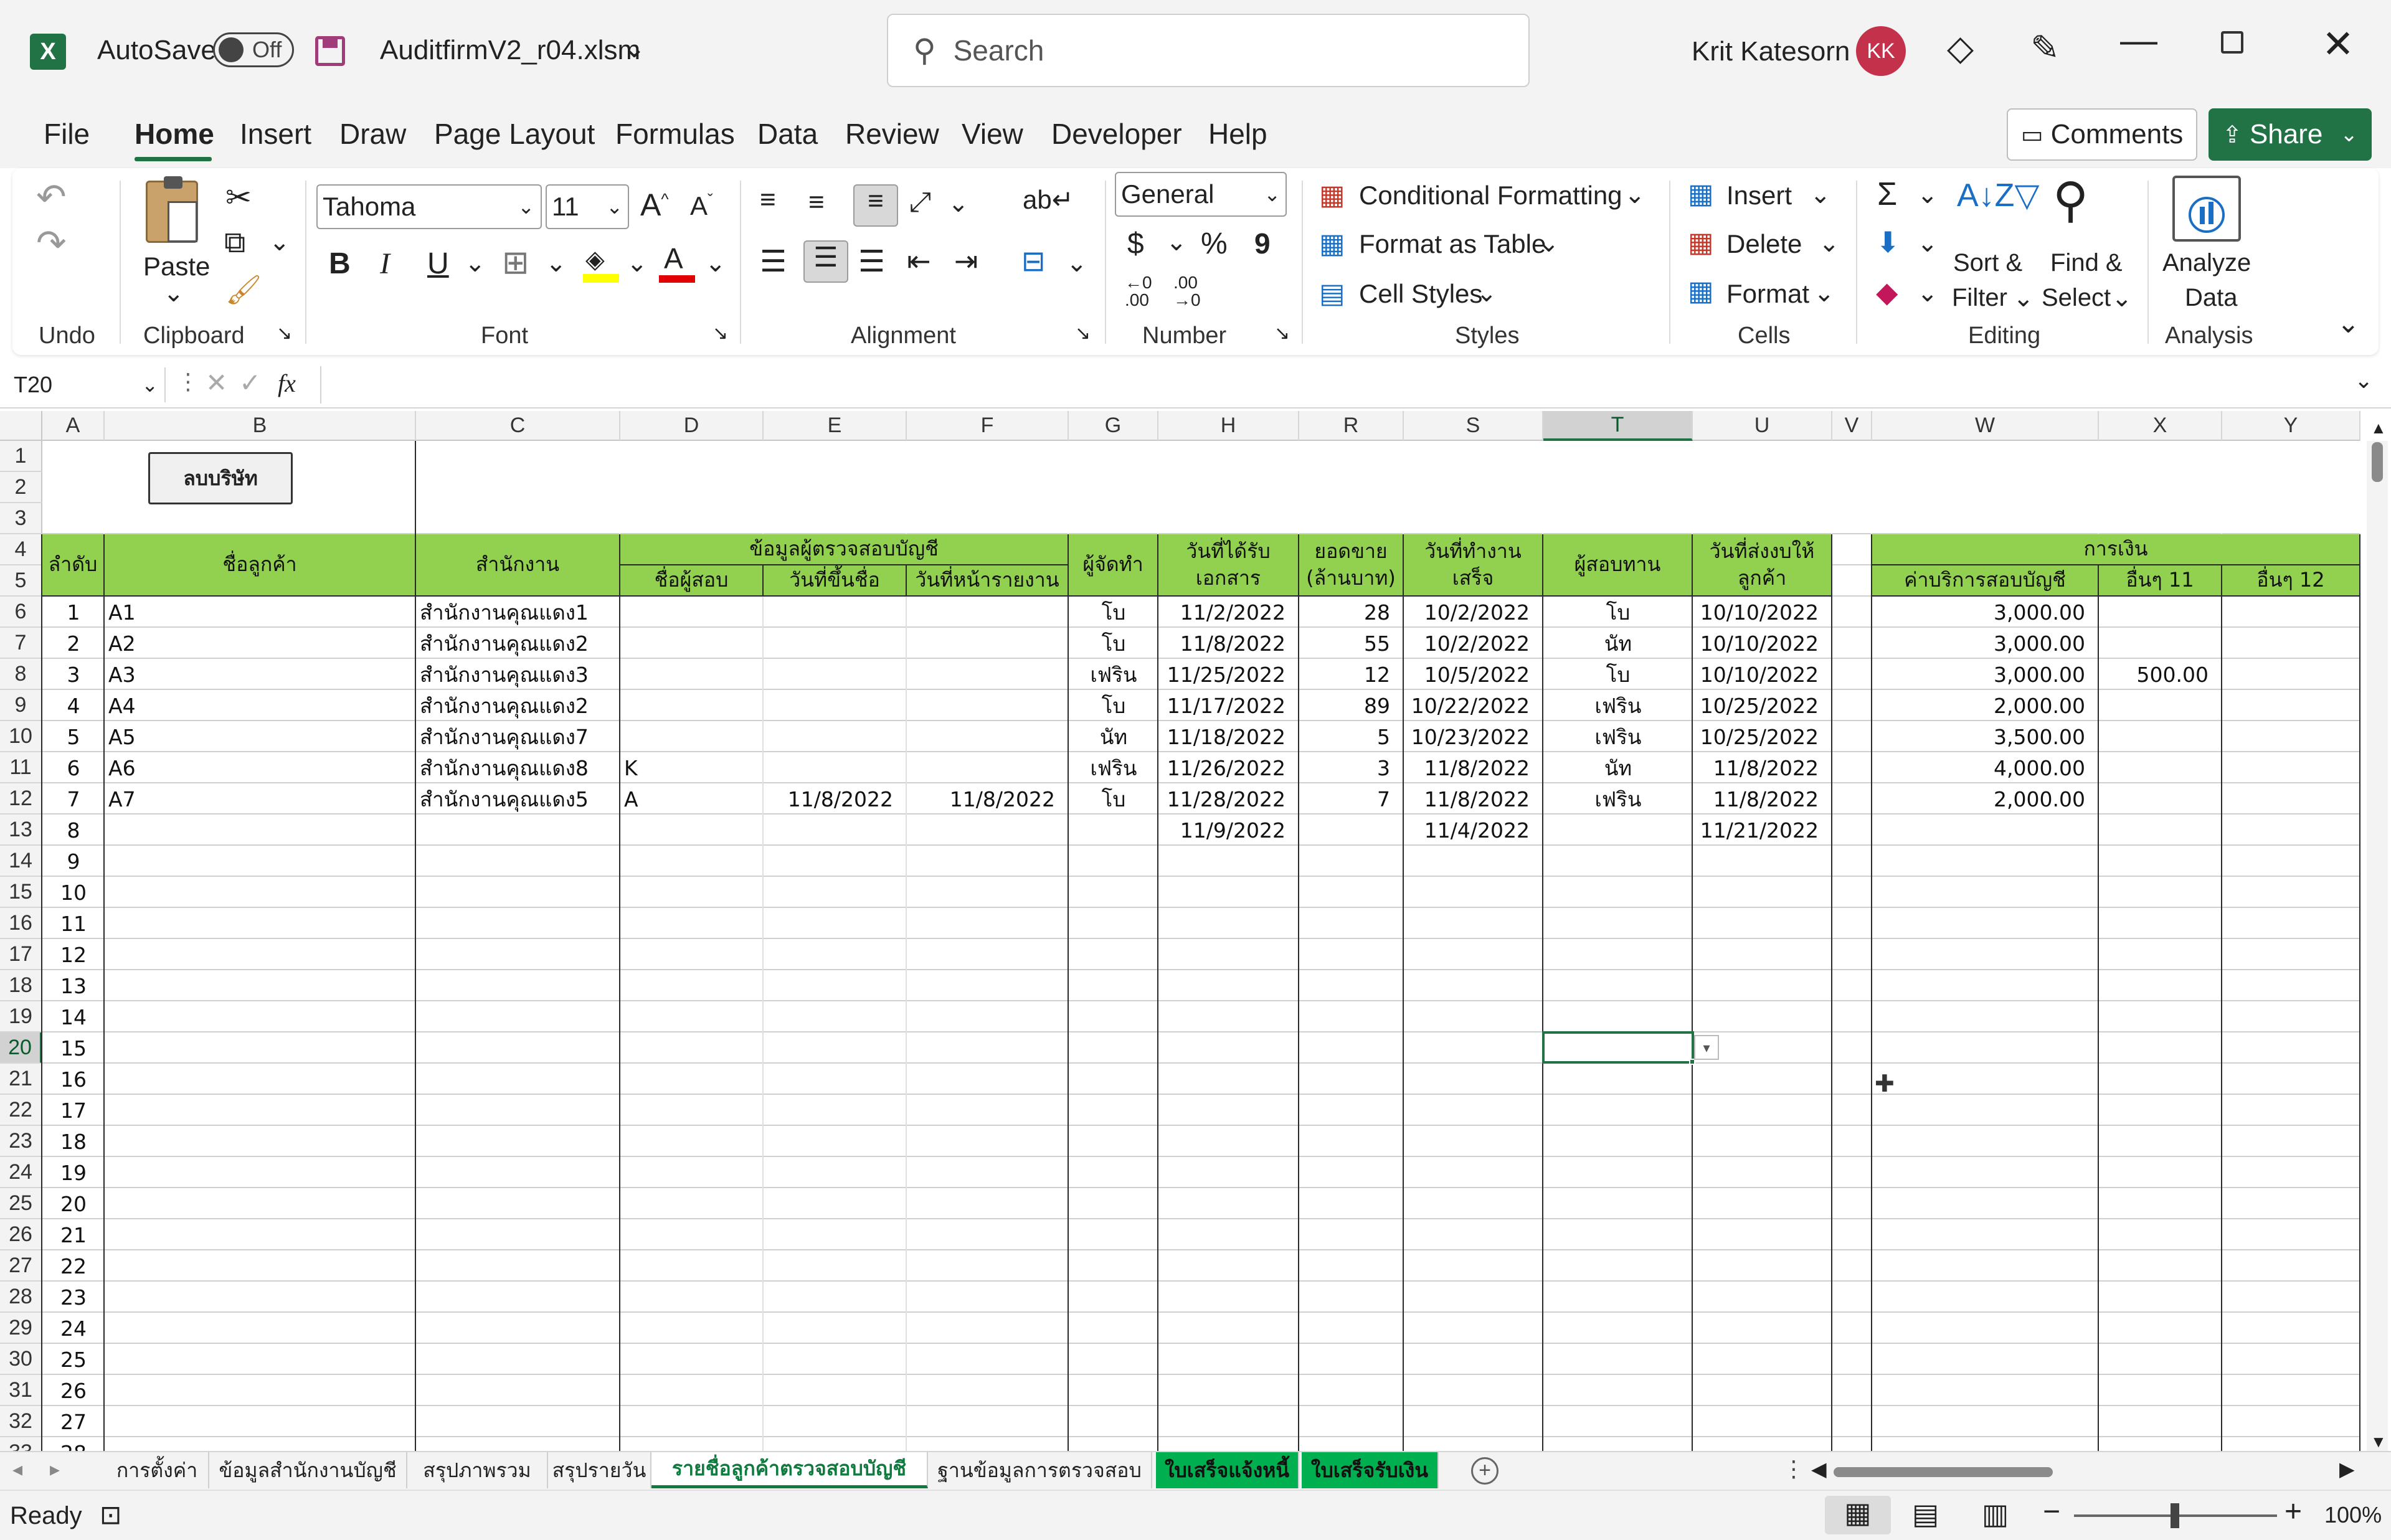  I want to click on minimize-icon: —, so click(2138, 40).